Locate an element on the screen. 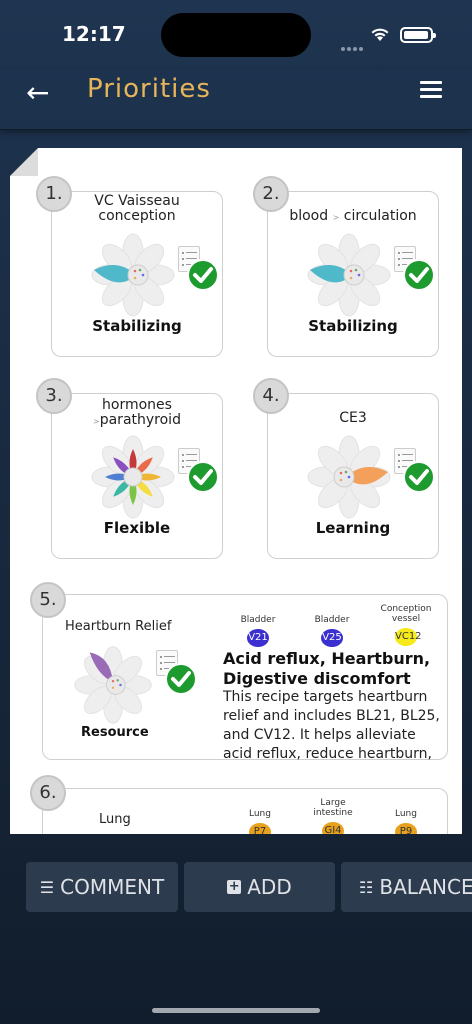 The height and width of the screenshot is (1024, 472). priority-card-2: blood > circulation Stabilizing is located at coordinates (353, 274).